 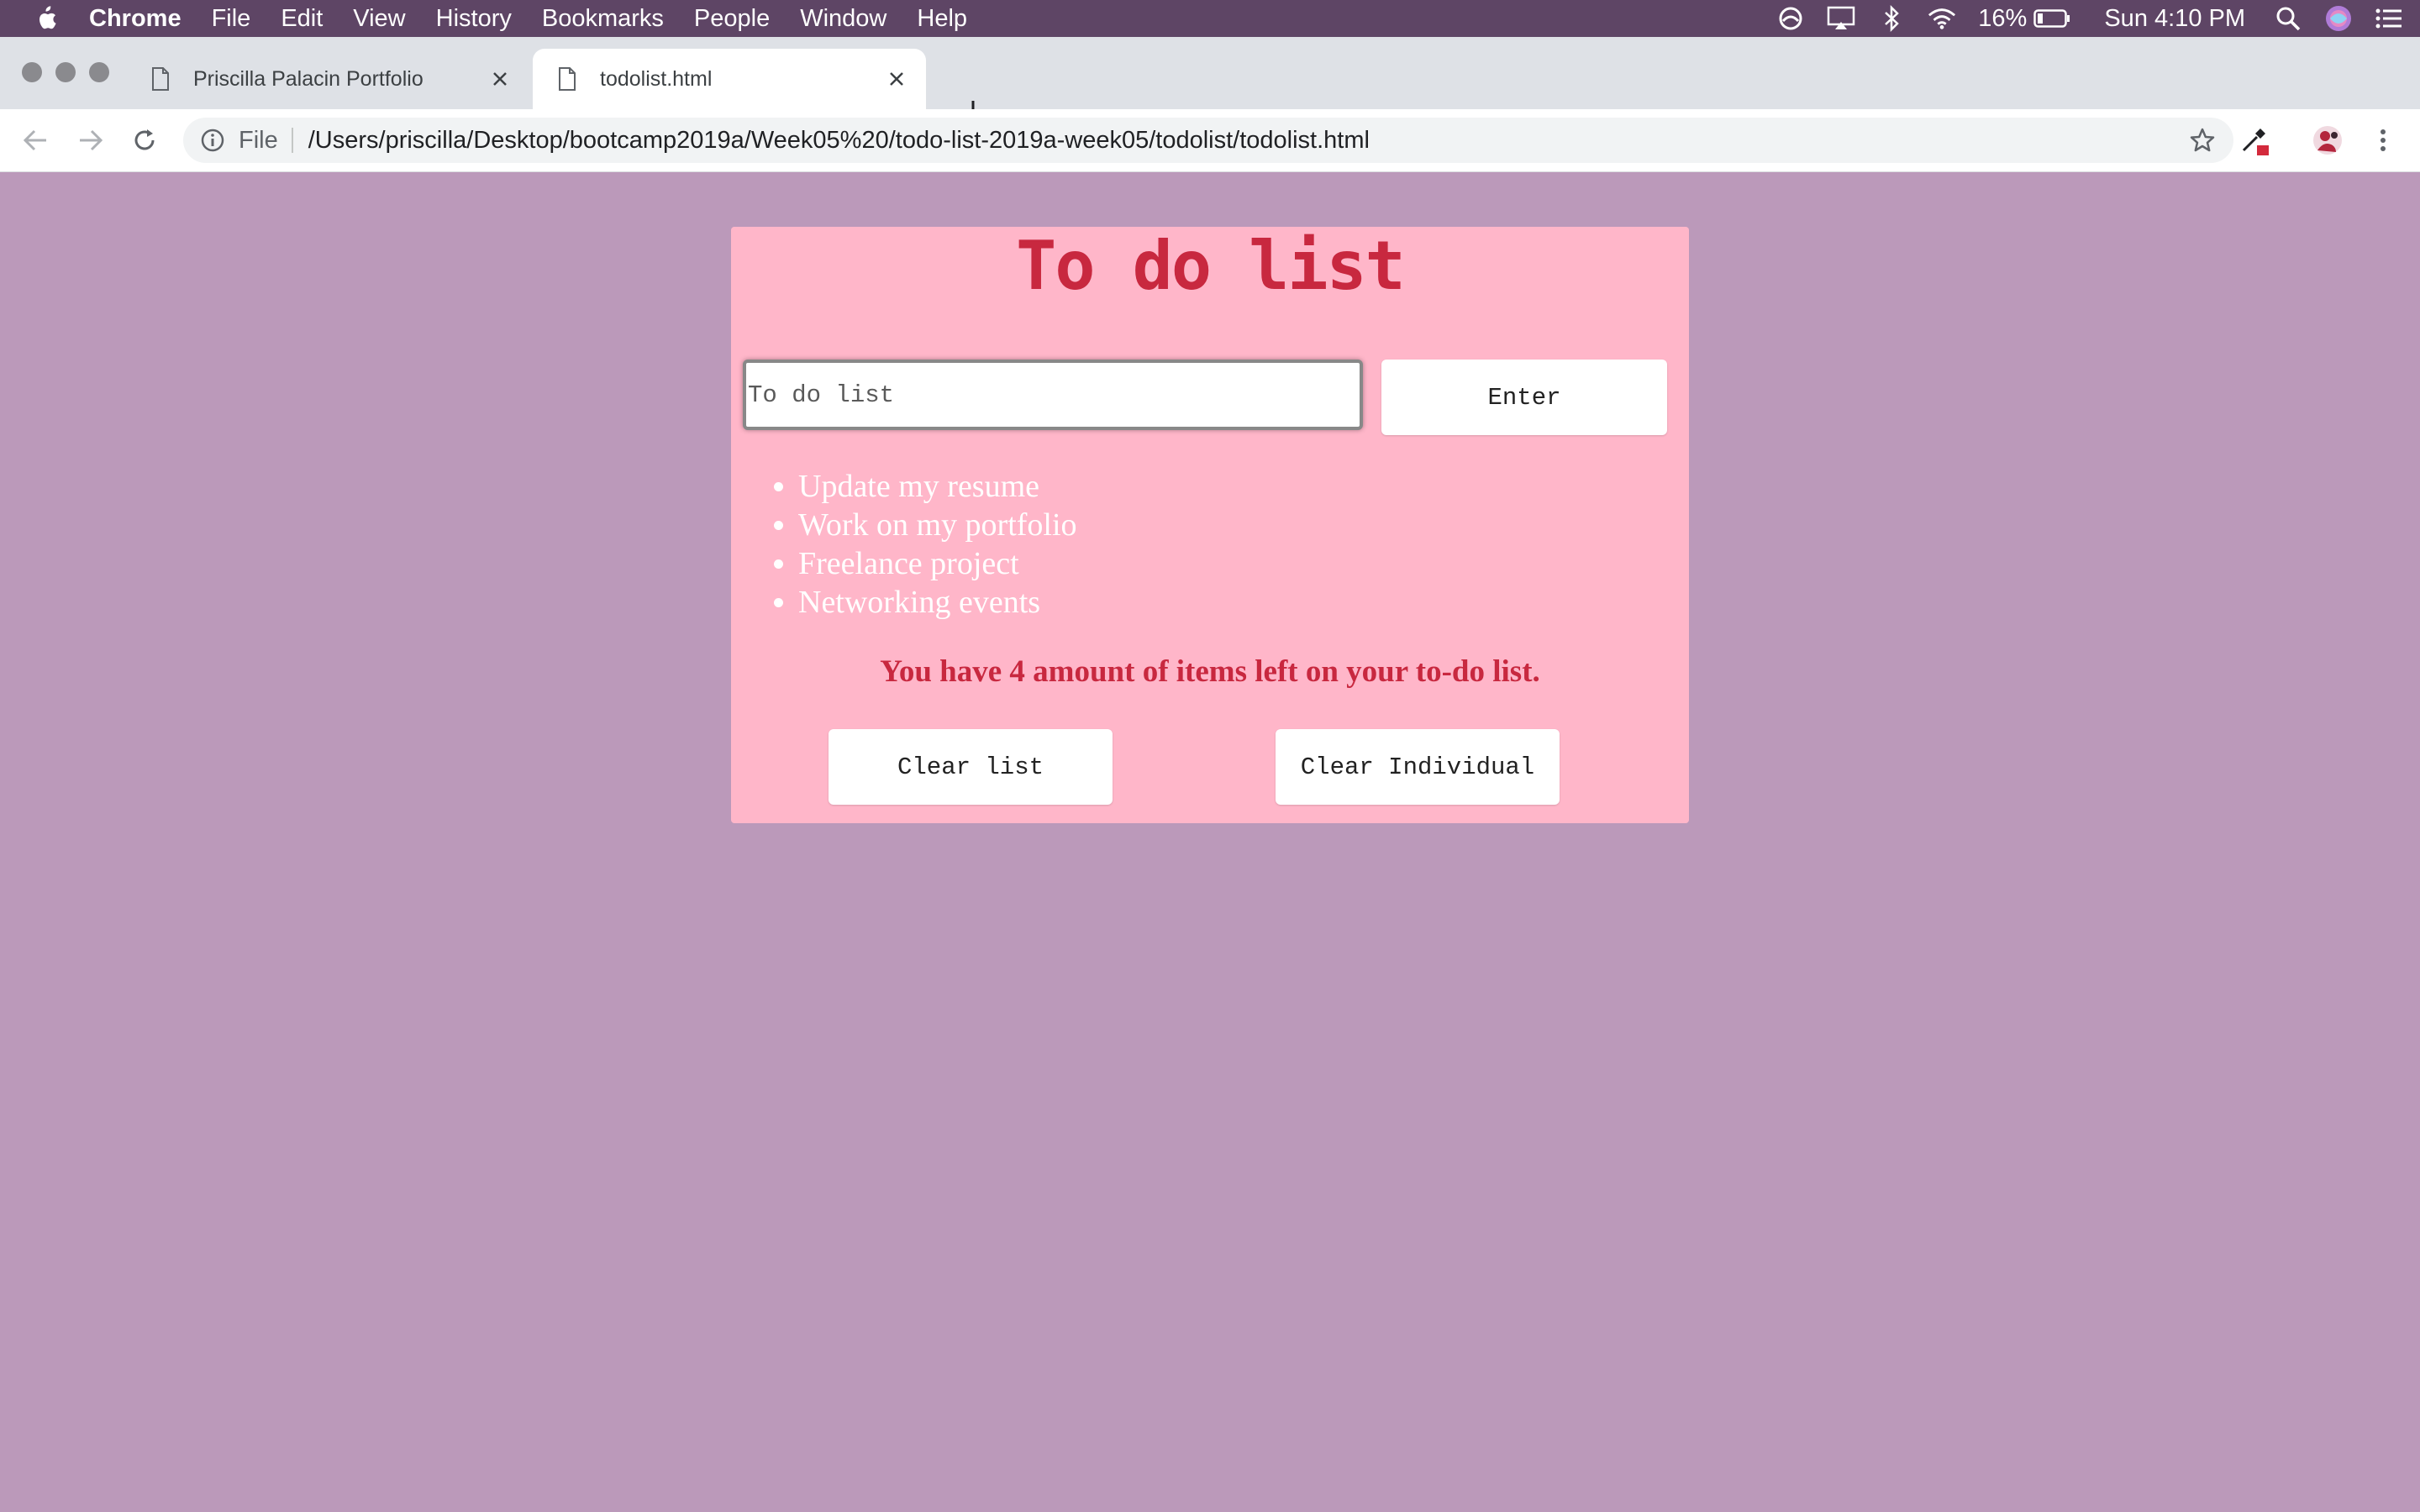 What do you see at coordinates (2051, 18) in the screenshot?
I see `battery-icon` at bounding box center [2051, 18].